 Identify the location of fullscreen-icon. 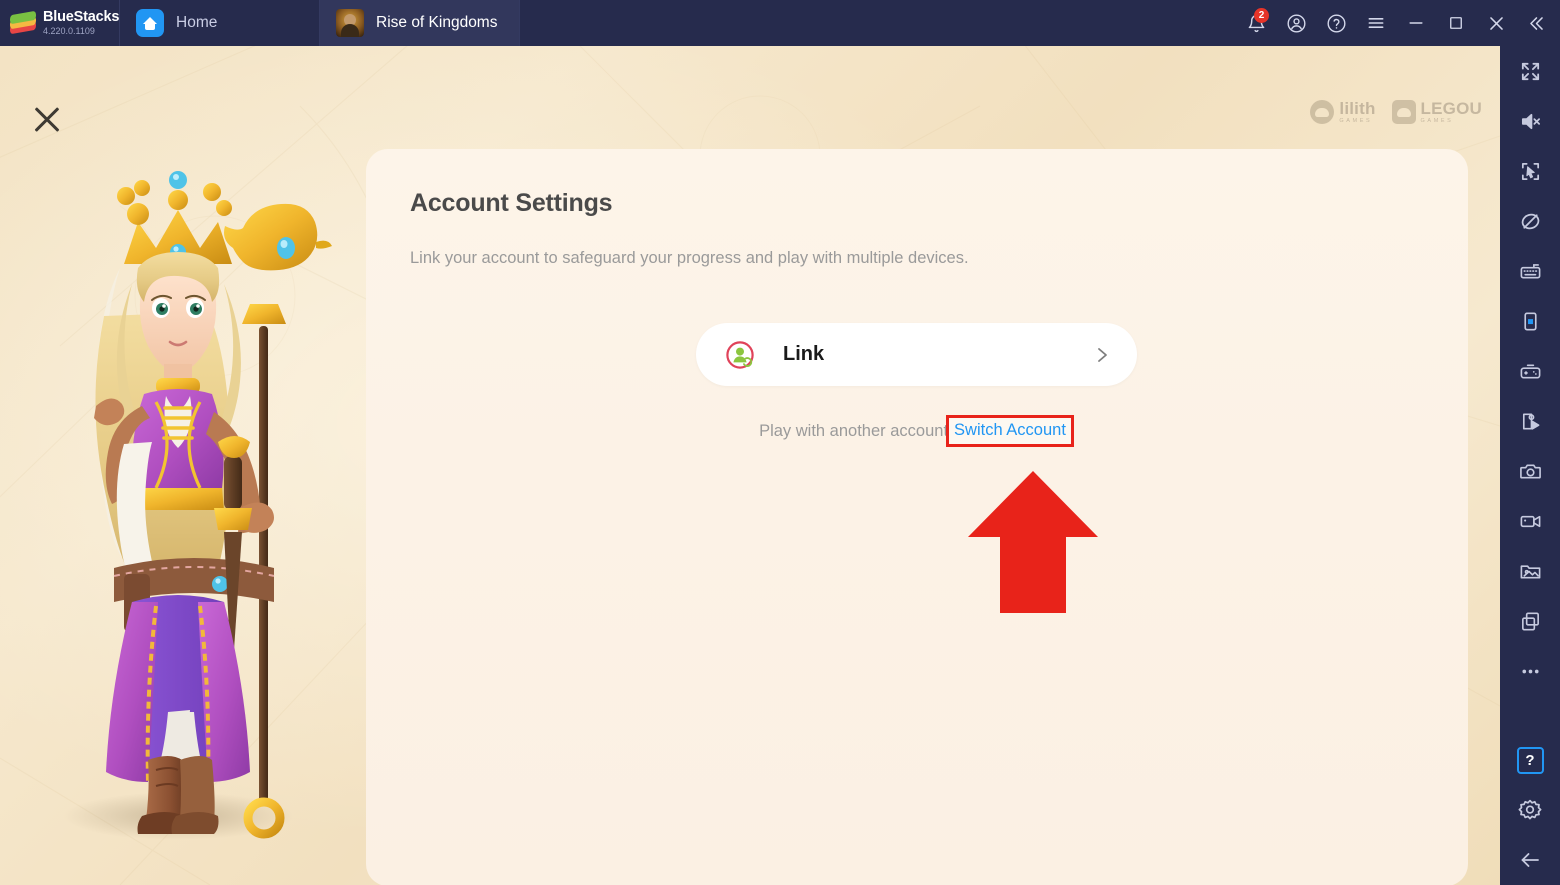
(1530, 71).